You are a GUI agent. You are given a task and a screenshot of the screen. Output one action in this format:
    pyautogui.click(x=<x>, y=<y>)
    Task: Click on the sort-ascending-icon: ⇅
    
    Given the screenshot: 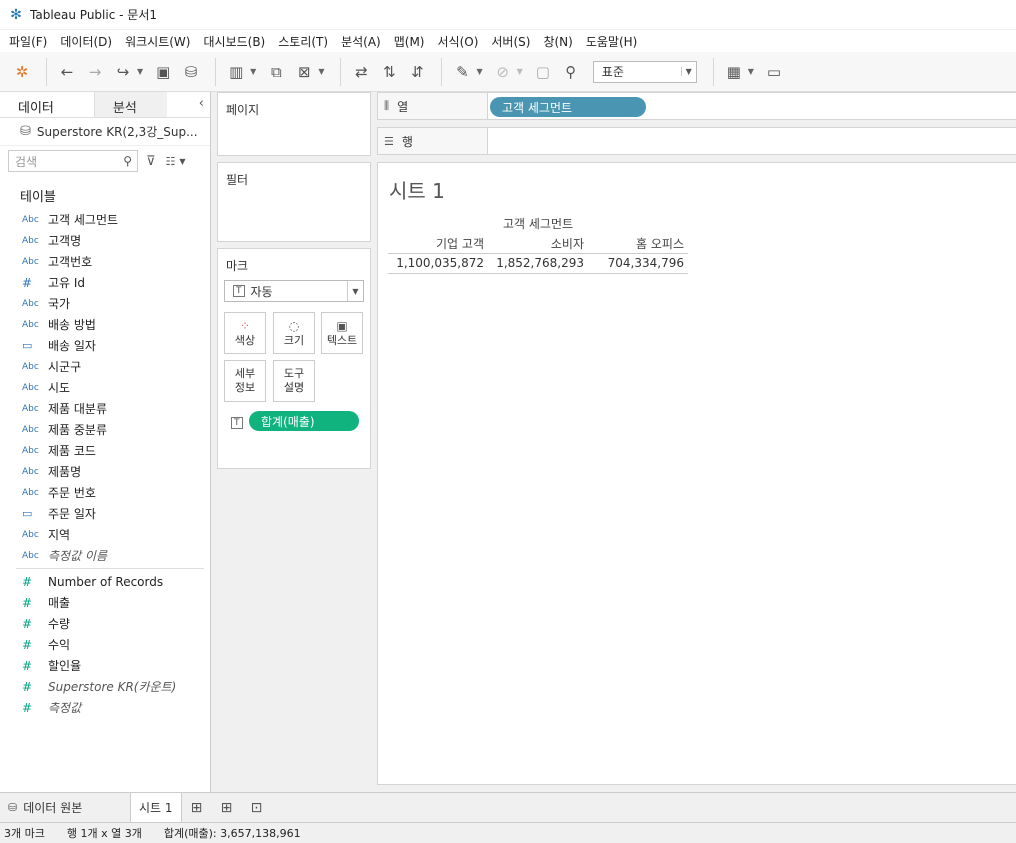 What is the action you would take?
    pyautogui.click(x=389, y=72)
    